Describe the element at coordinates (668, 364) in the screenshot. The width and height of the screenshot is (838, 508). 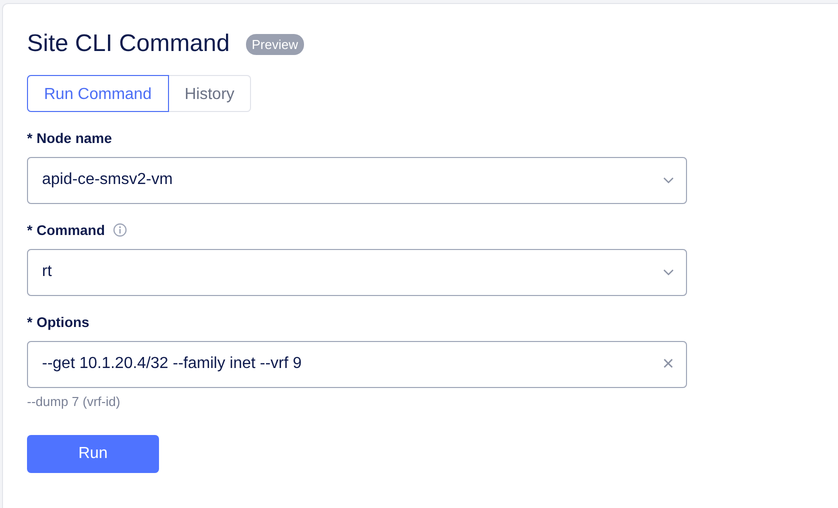
I see `clear-icon: ×` at that location.